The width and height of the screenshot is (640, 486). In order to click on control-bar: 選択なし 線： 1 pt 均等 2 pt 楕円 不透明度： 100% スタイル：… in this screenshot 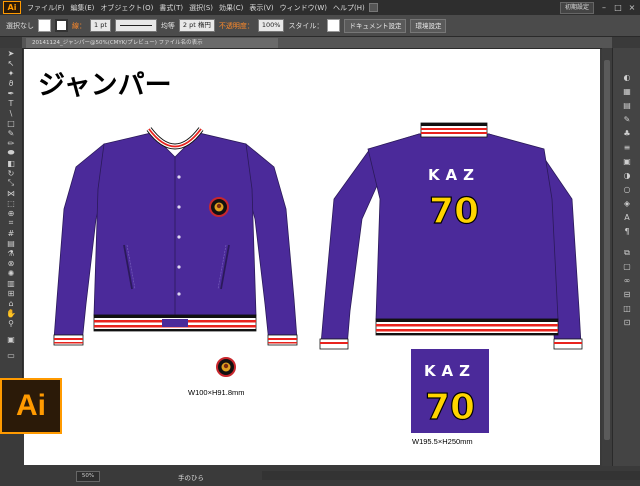, I will do `click(320, 26)`.